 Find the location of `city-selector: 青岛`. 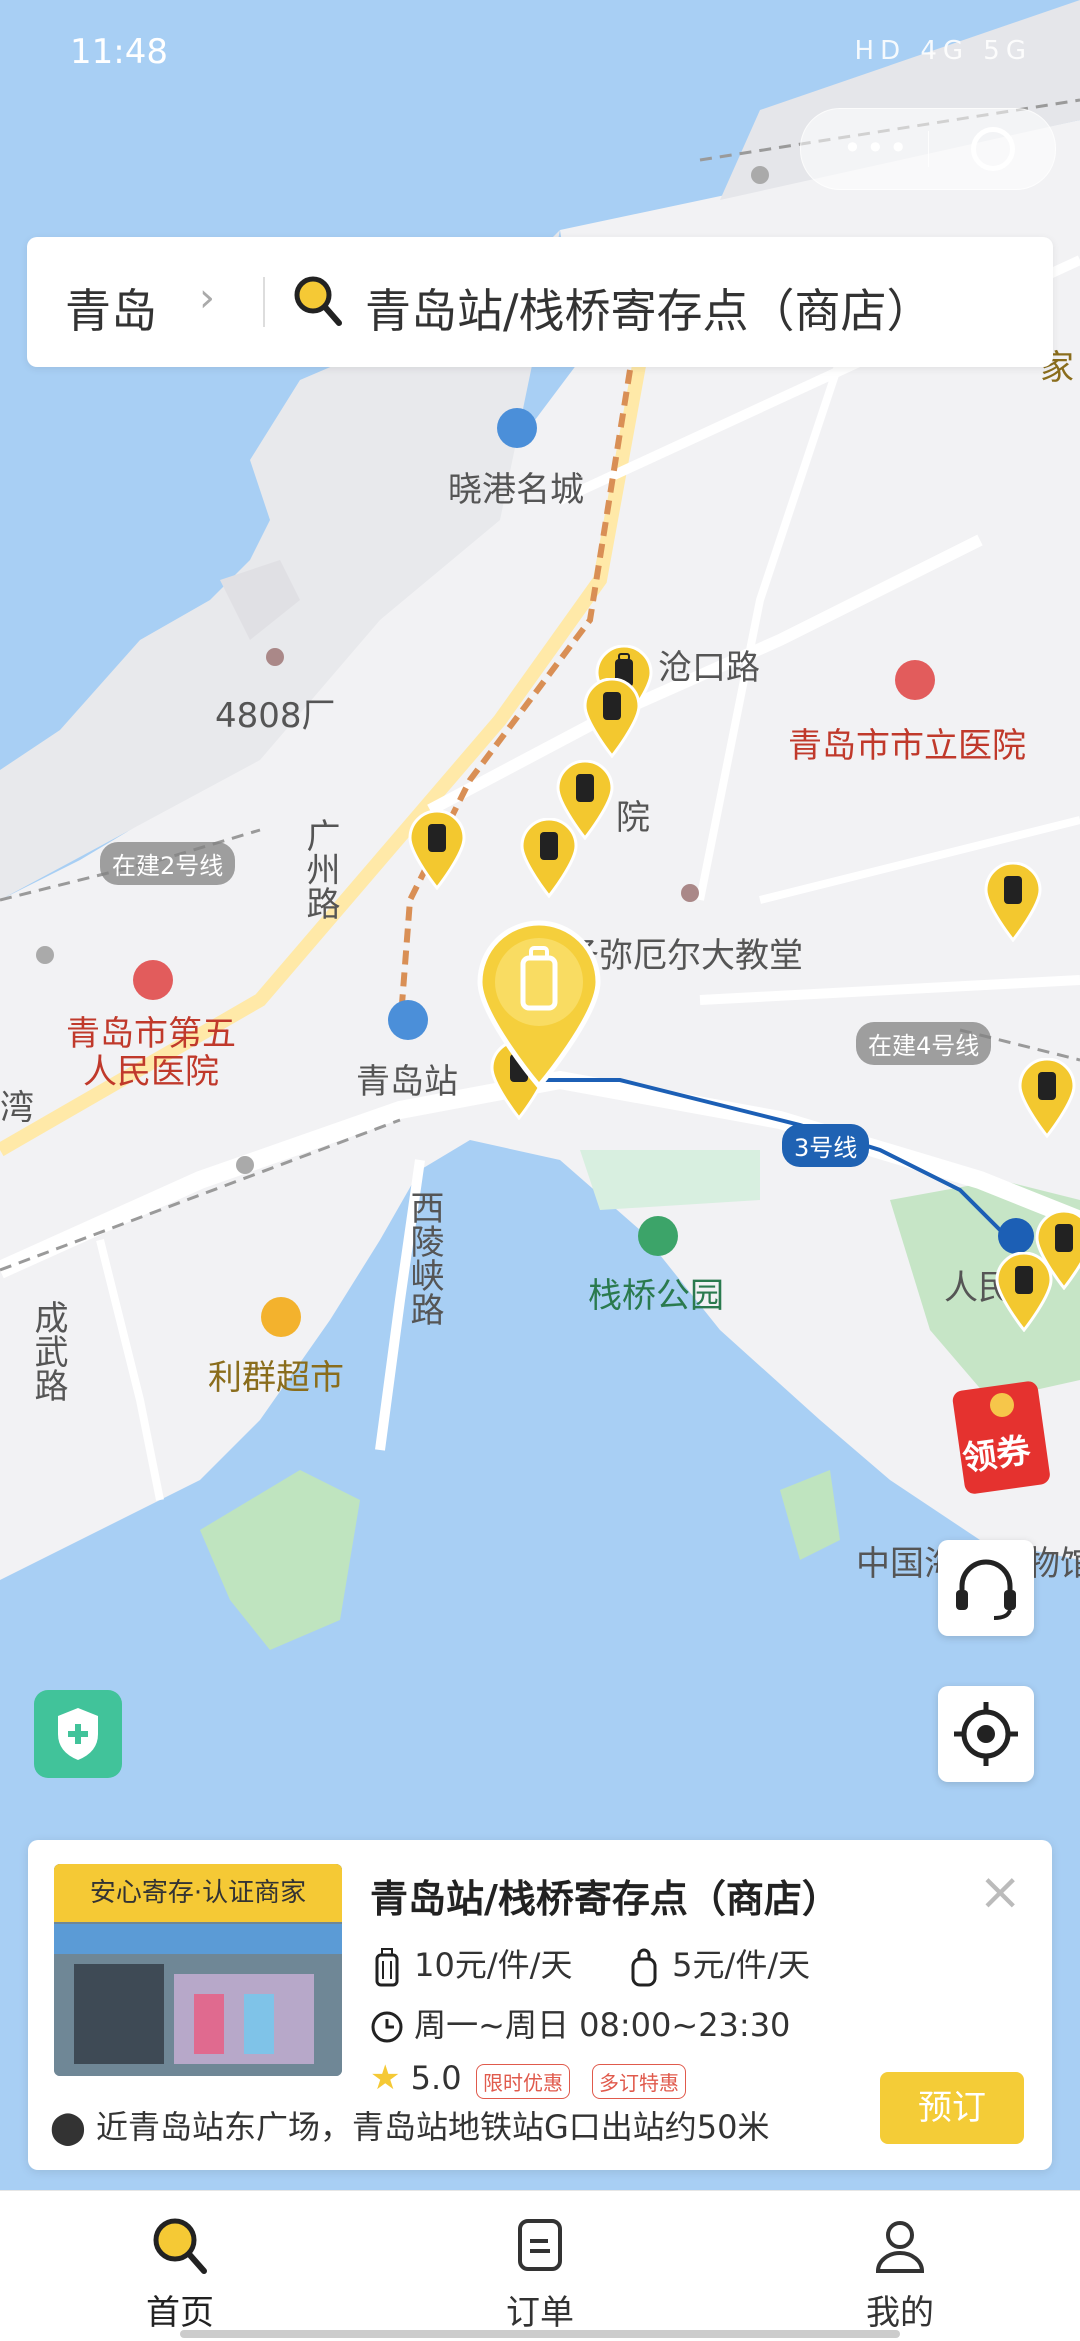

city-selector: 青岛 is located at coordinates (111, 308).